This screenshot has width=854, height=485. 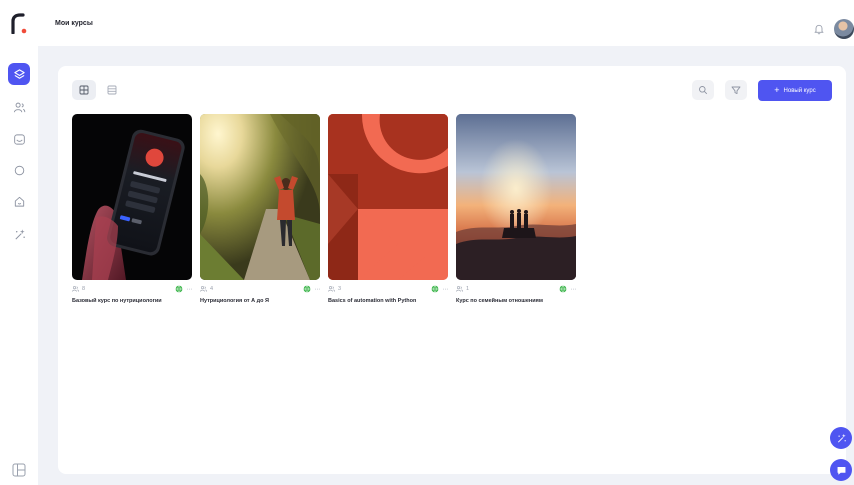 I want to click on users-icon, so click(x=19, y=107).